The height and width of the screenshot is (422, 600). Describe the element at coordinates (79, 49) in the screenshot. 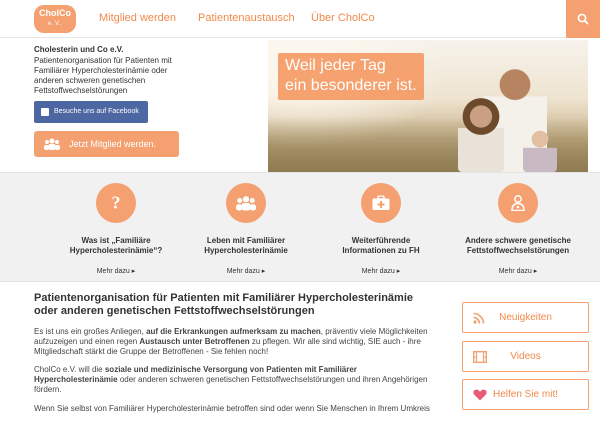

I see `organisation-name: Cholesterin und Co e.V.` at that location.